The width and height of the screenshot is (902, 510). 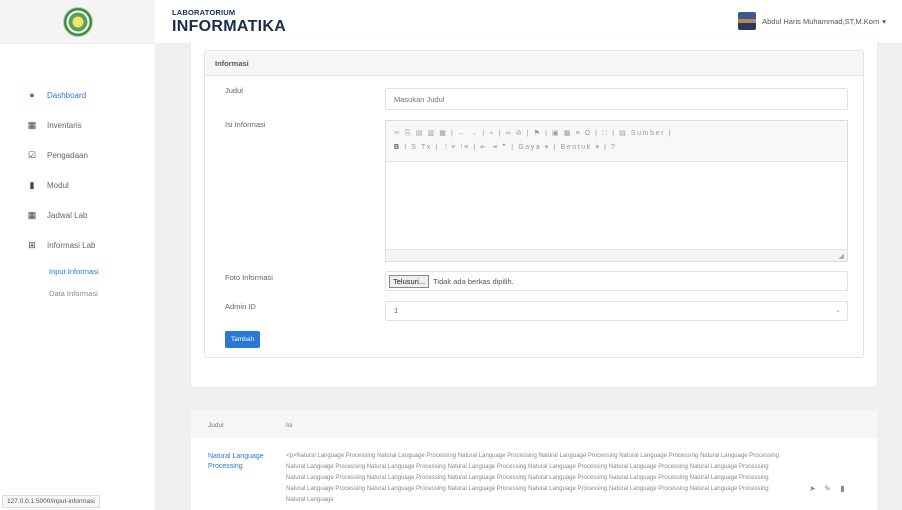 I want to click on user-menu: Abdul Haris Muhammad,ST,M.Kom ▾, so click(x=812, y=21).